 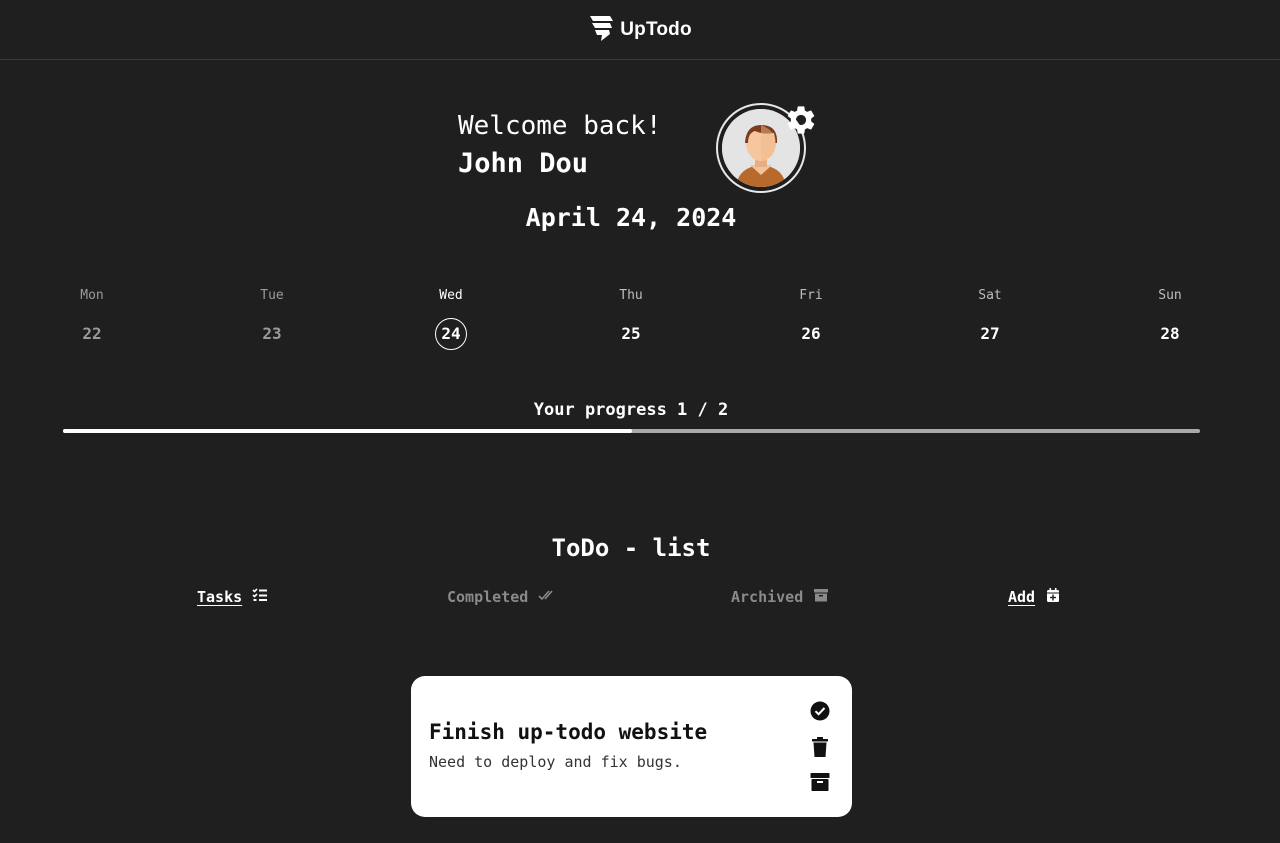 I want to click on day-tue: Tue 23, so click(x=272, y=318).